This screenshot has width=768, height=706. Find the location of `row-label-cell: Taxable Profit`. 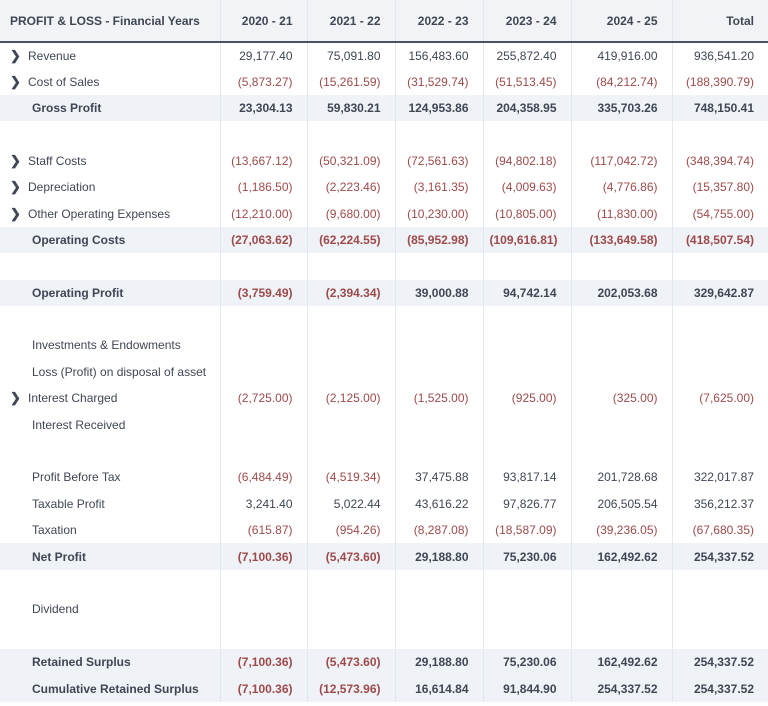

row-label-cell: Taxable Profit is located at coordinates (110, 504).